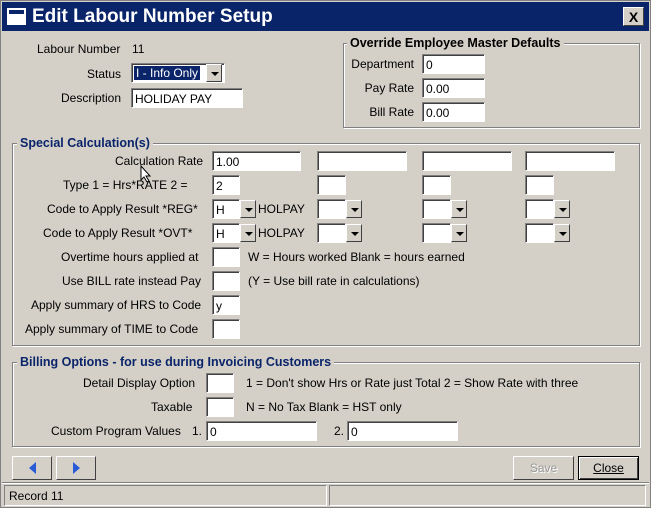 This screenshot has width=651, height=508. What do you see at coordinates (167, 73) in the screenshot?
I see `status-selected-value: I - Info Only` at bounding box center [167, 73].